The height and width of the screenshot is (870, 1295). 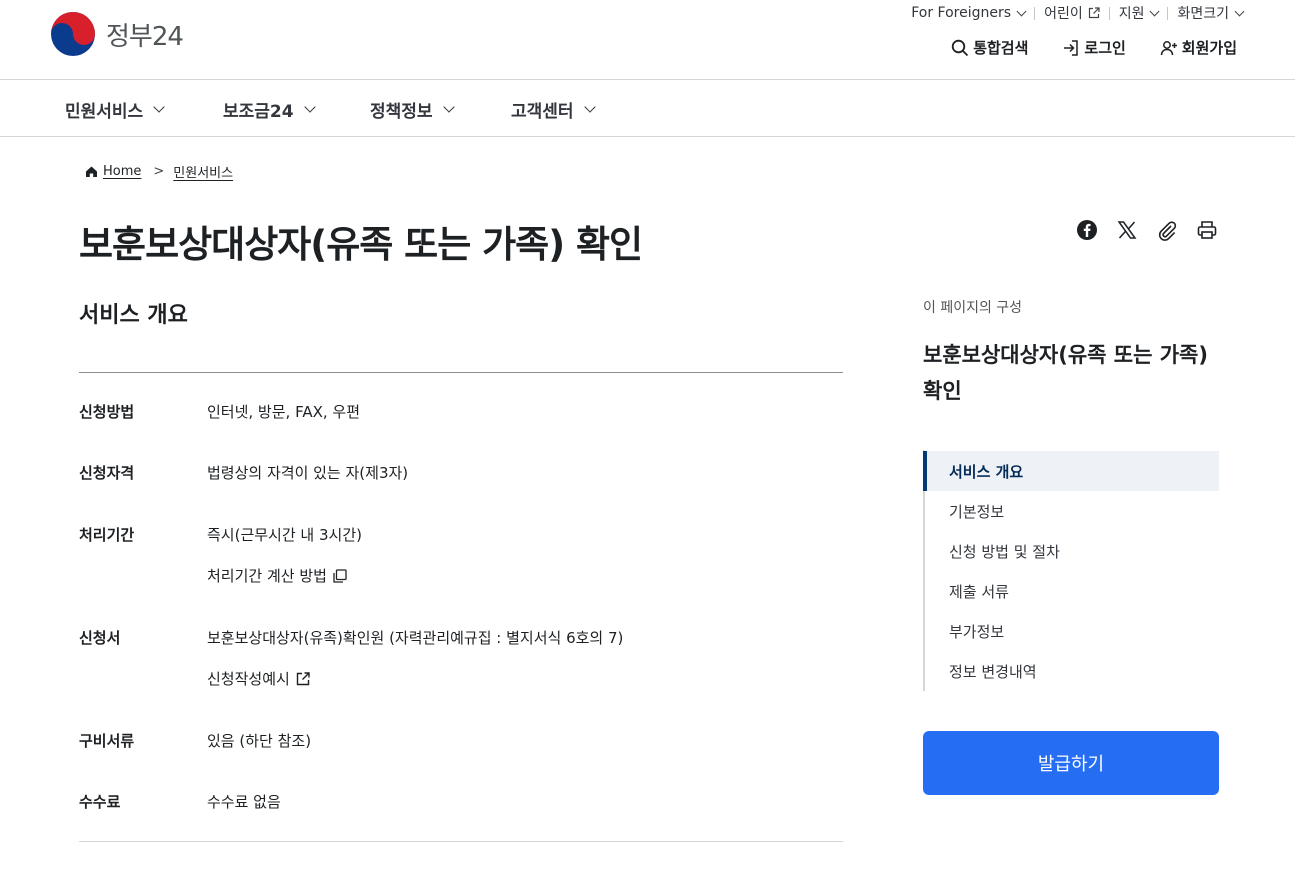 What do you see at coordinates (960, 47) in the screenshot?
I see `search-icon` at bounding box center [960, 47].